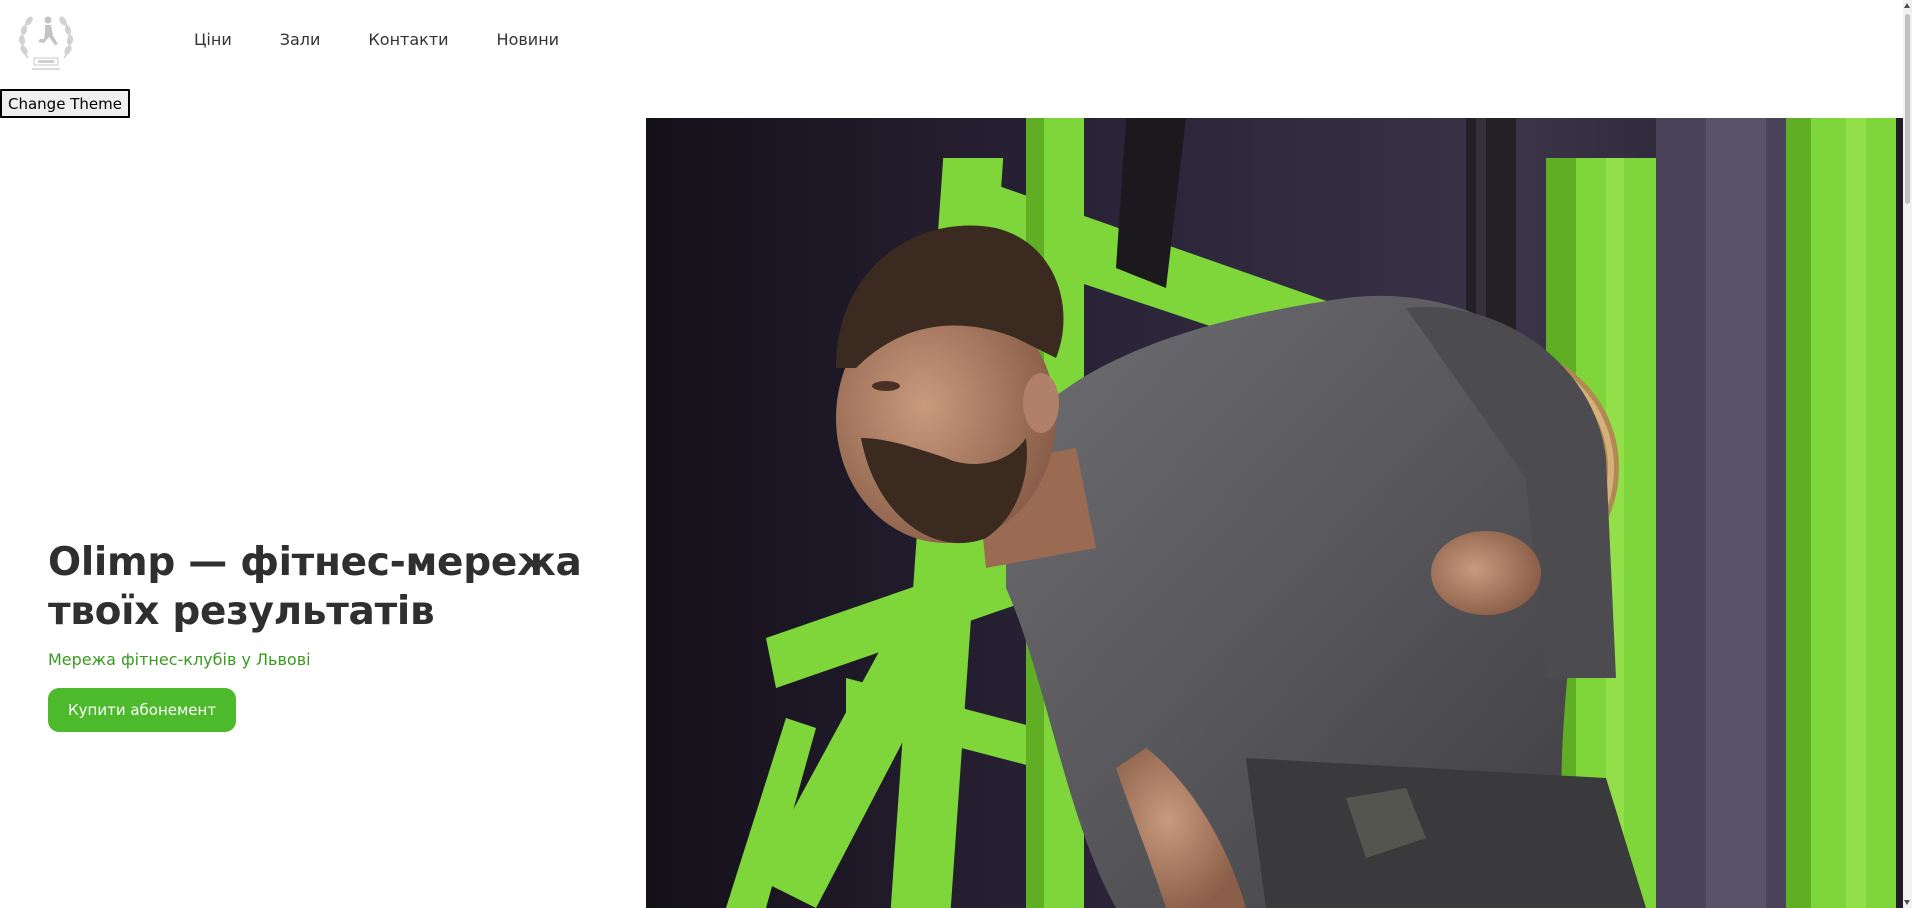  I want to click on page-scrollbar, so click(1907, 454).